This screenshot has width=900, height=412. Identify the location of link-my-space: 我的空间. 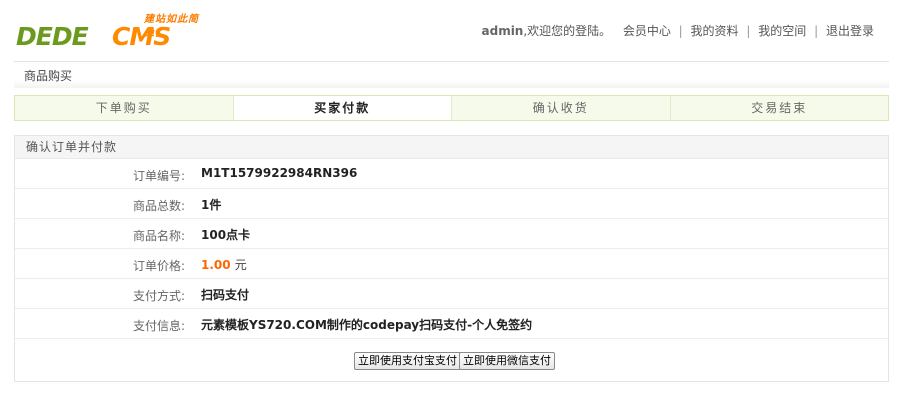
(782, 31).